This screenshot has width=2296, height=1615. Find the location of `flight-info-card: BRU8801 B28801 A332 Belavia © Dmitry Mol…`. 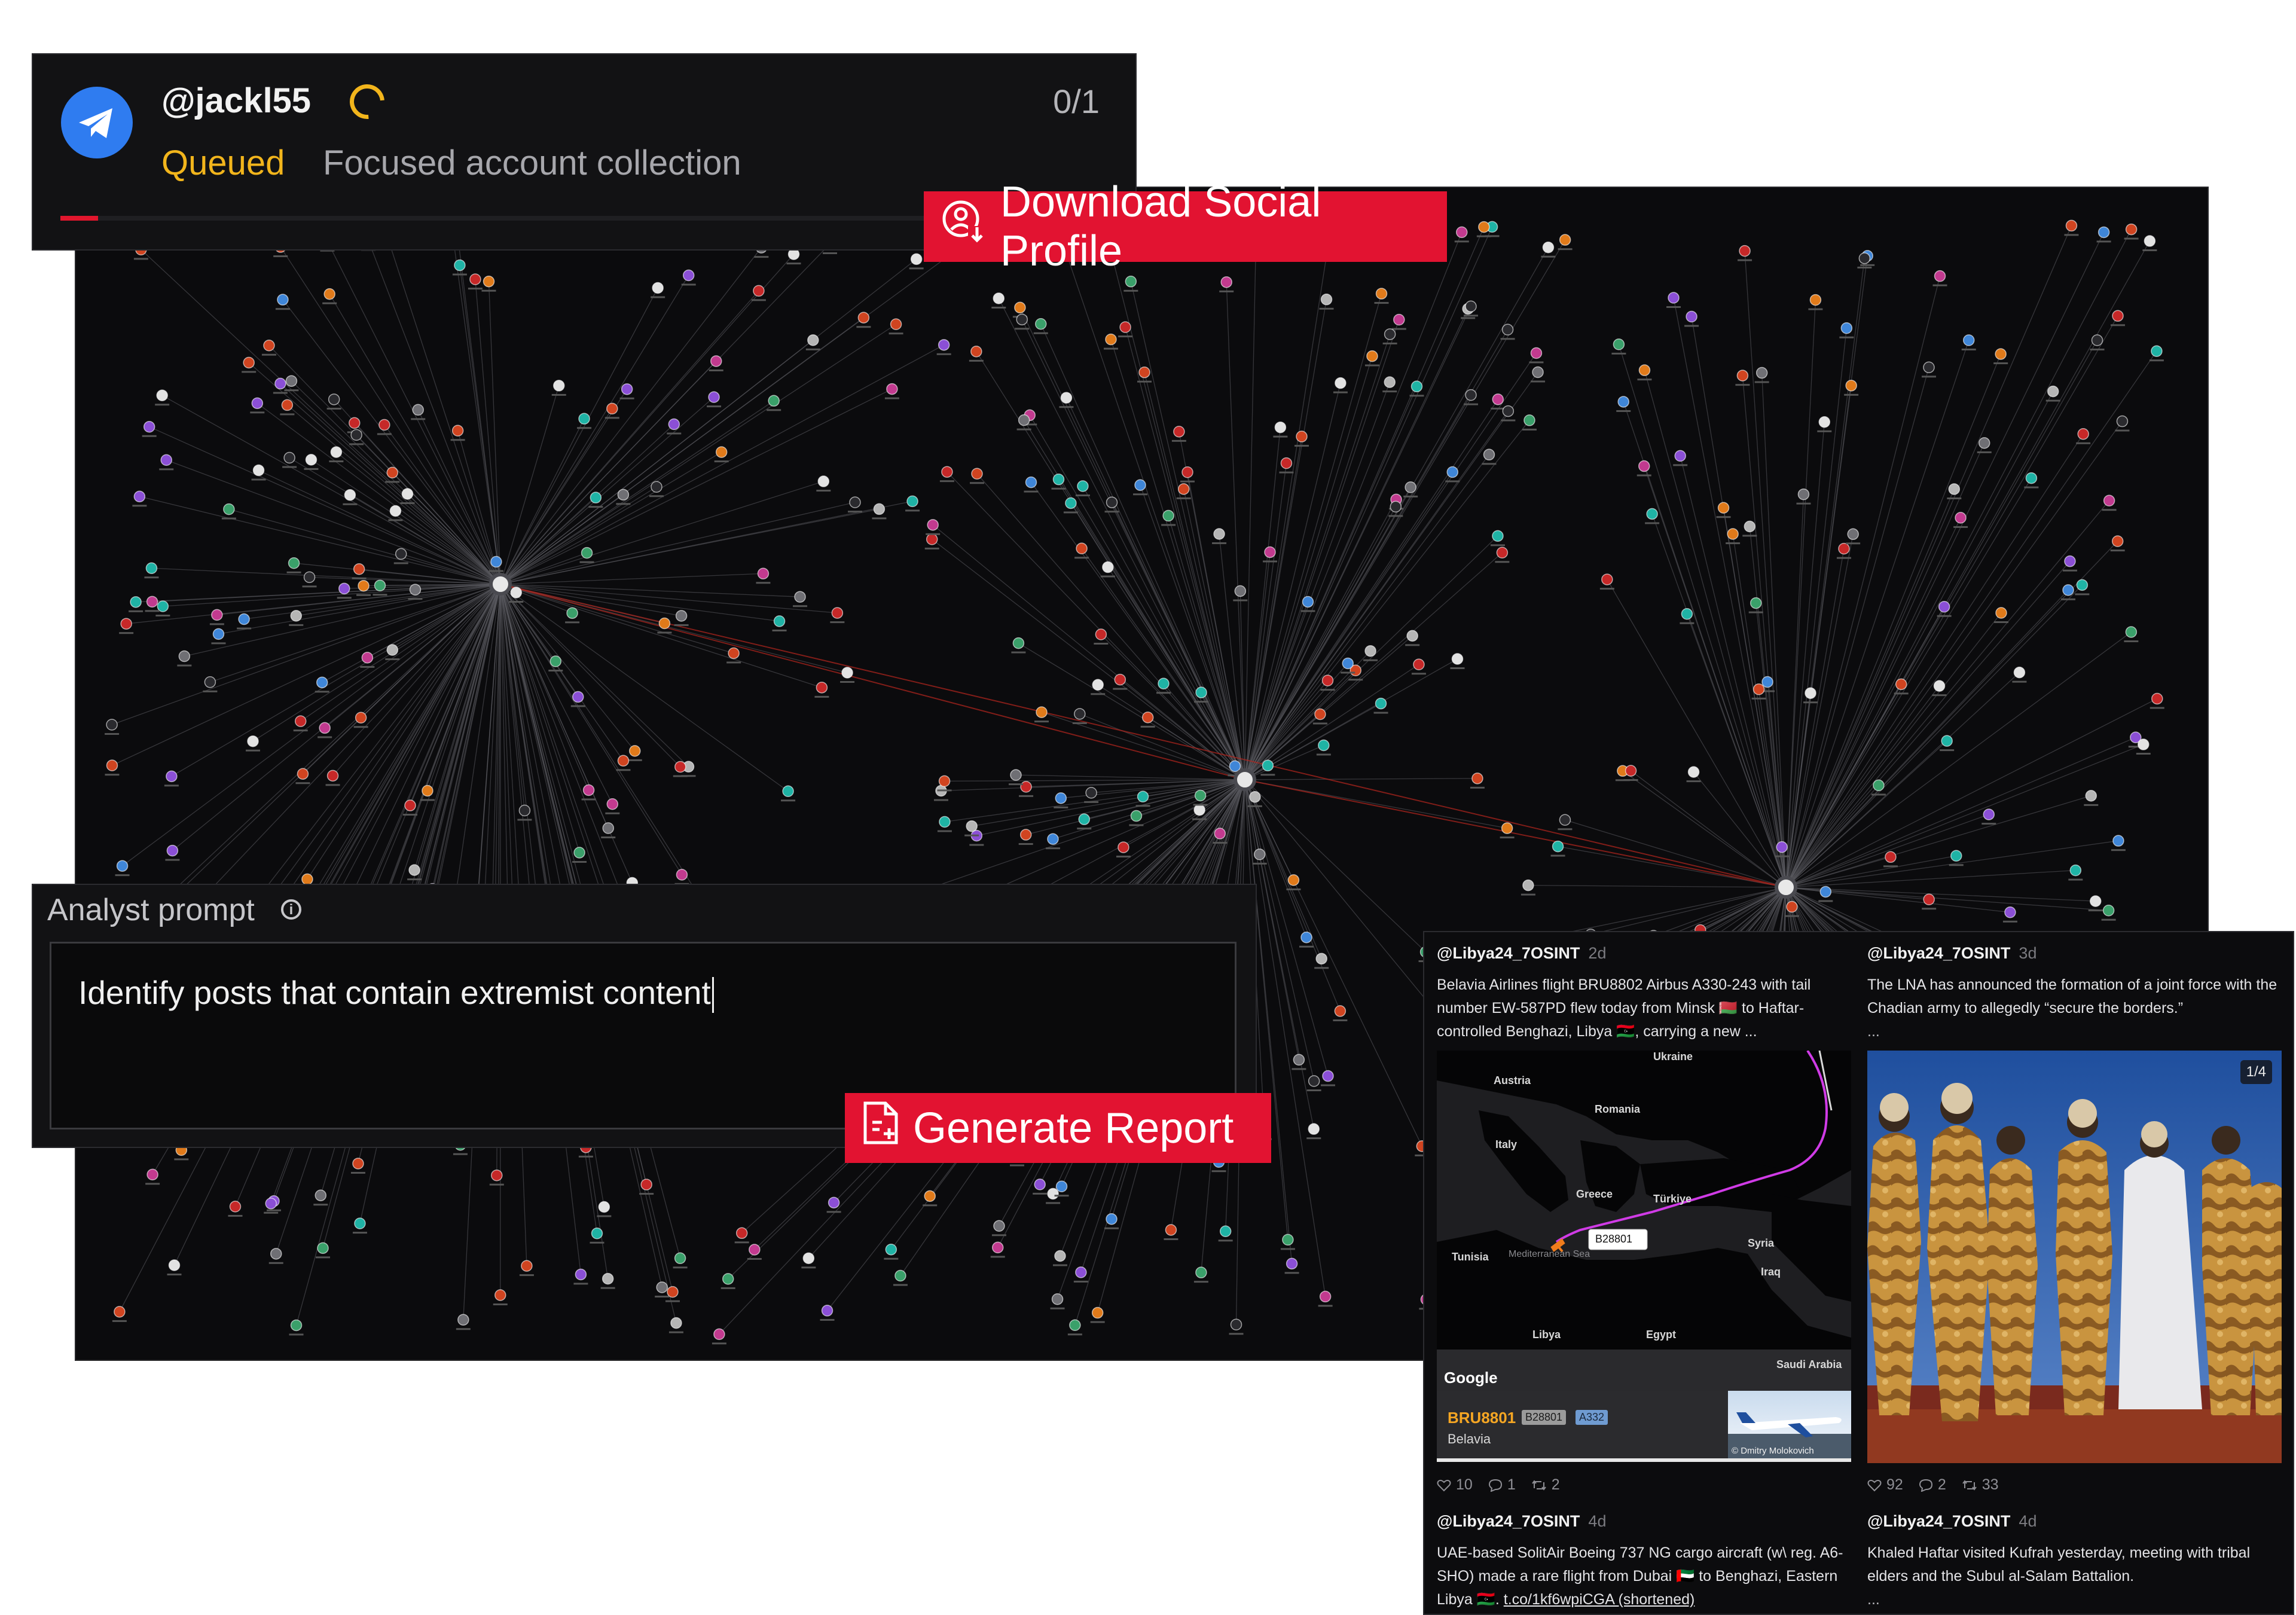

flight-info-card: BRU8801 B28801 A332 Belavia © Dmitry Mol… is located at coordinates (1644, 1426).